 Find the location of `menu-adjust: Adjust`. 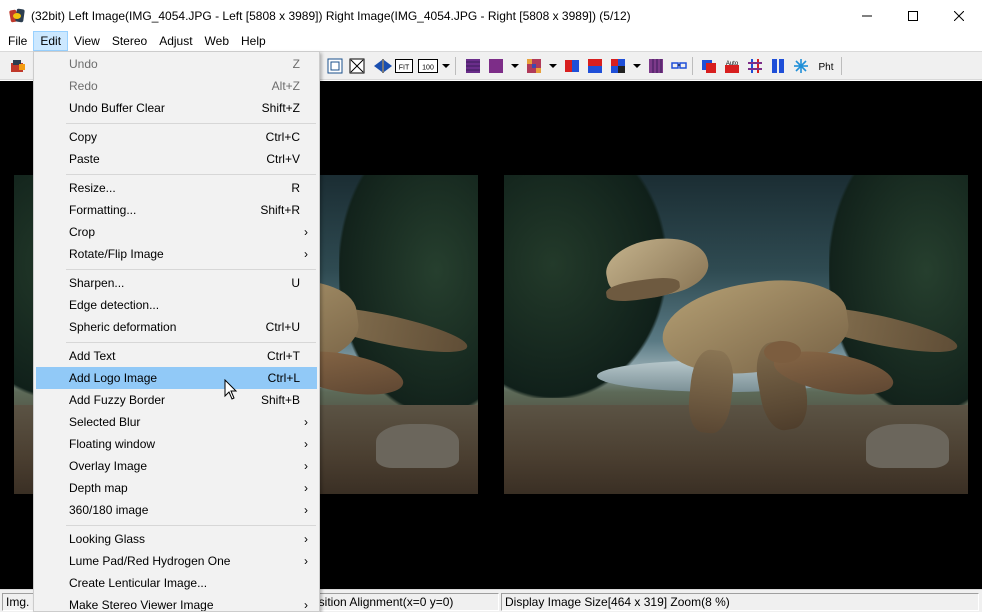

menu-adjust: Adjust is located at coordinates (175, 41).